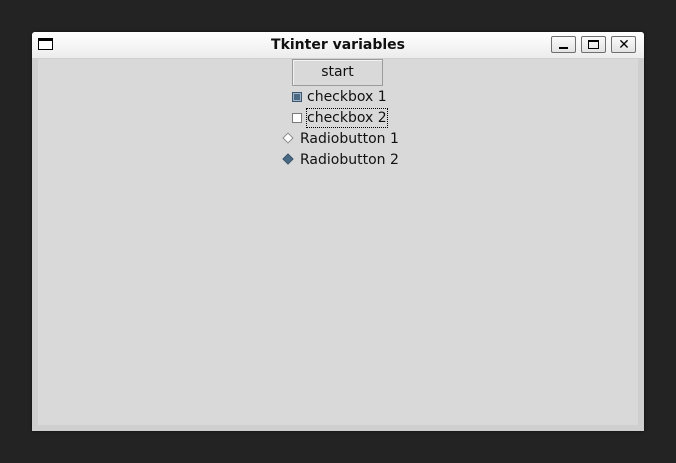 This screenshot has width=676, height=463. I want to click on maximize-button, so click(593, 44).